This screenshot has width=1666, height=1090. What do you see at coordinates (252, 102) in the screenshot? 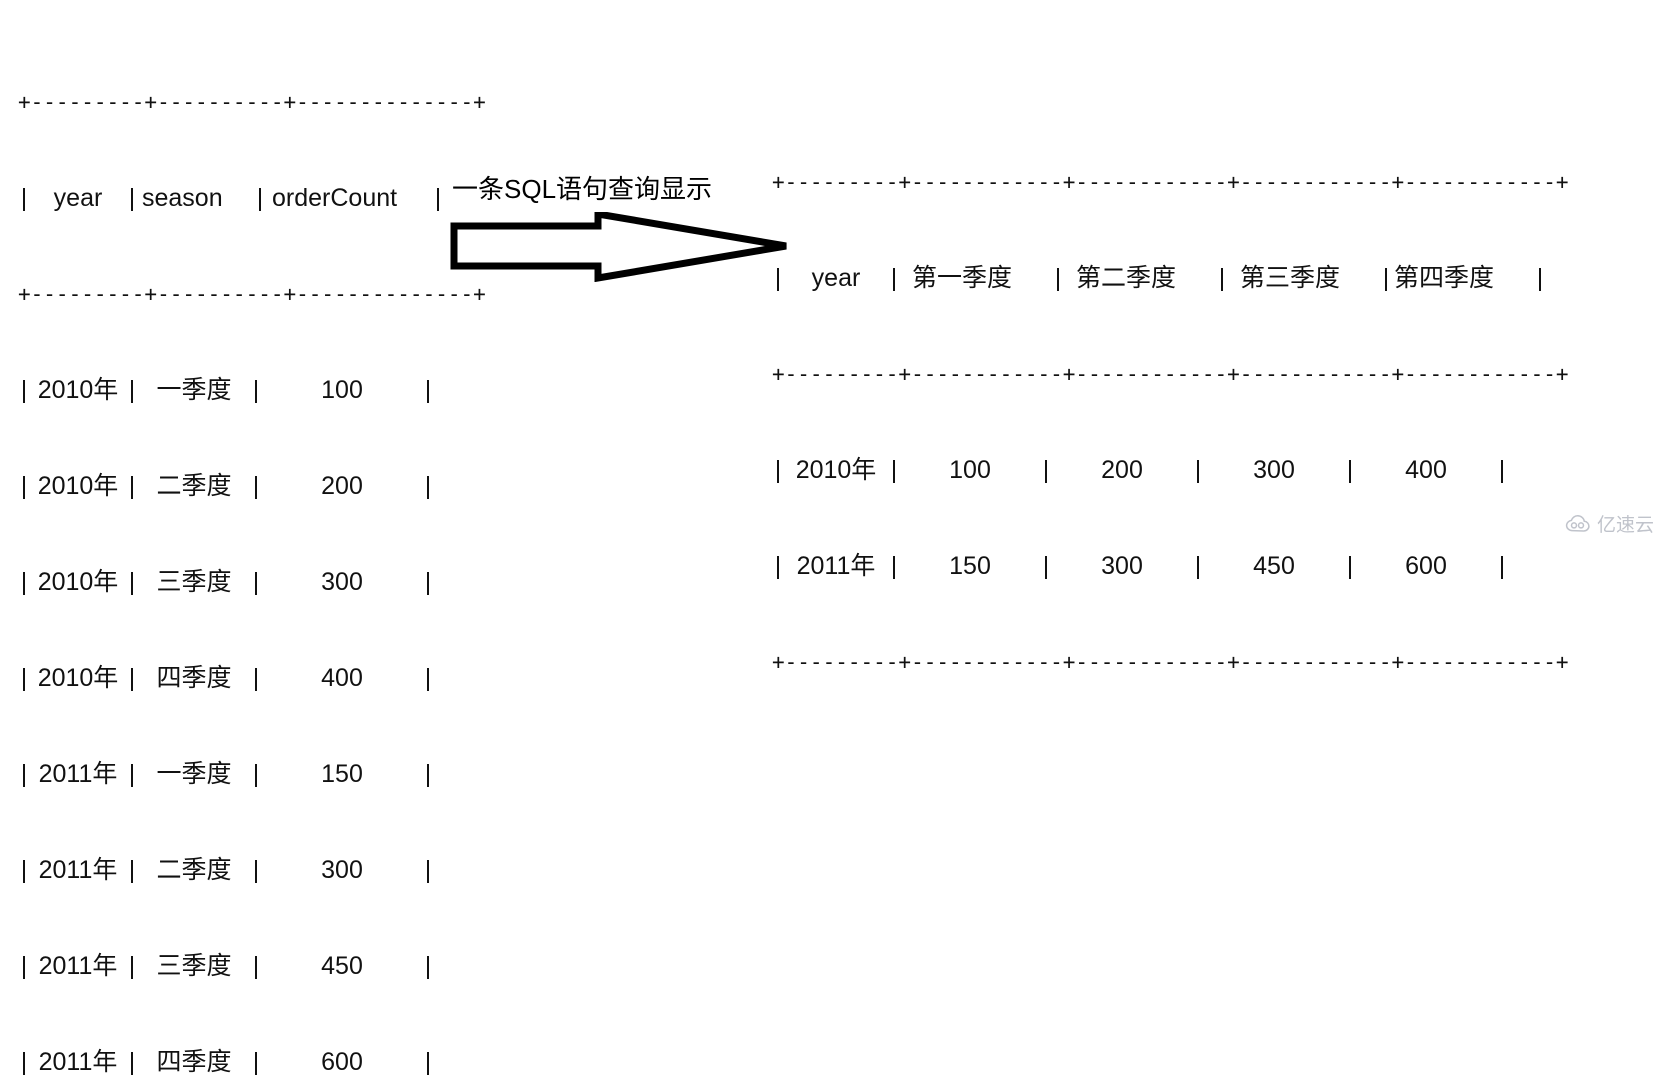
I see `source-table-top-rule: +---------+----------+--------------+` at bounding box center [252, 102].